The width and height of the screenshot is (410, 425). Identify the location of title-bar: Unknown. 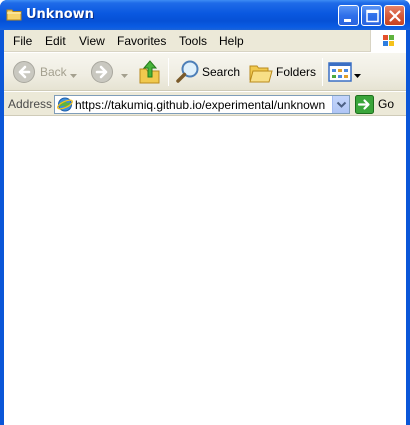
(205, 15).